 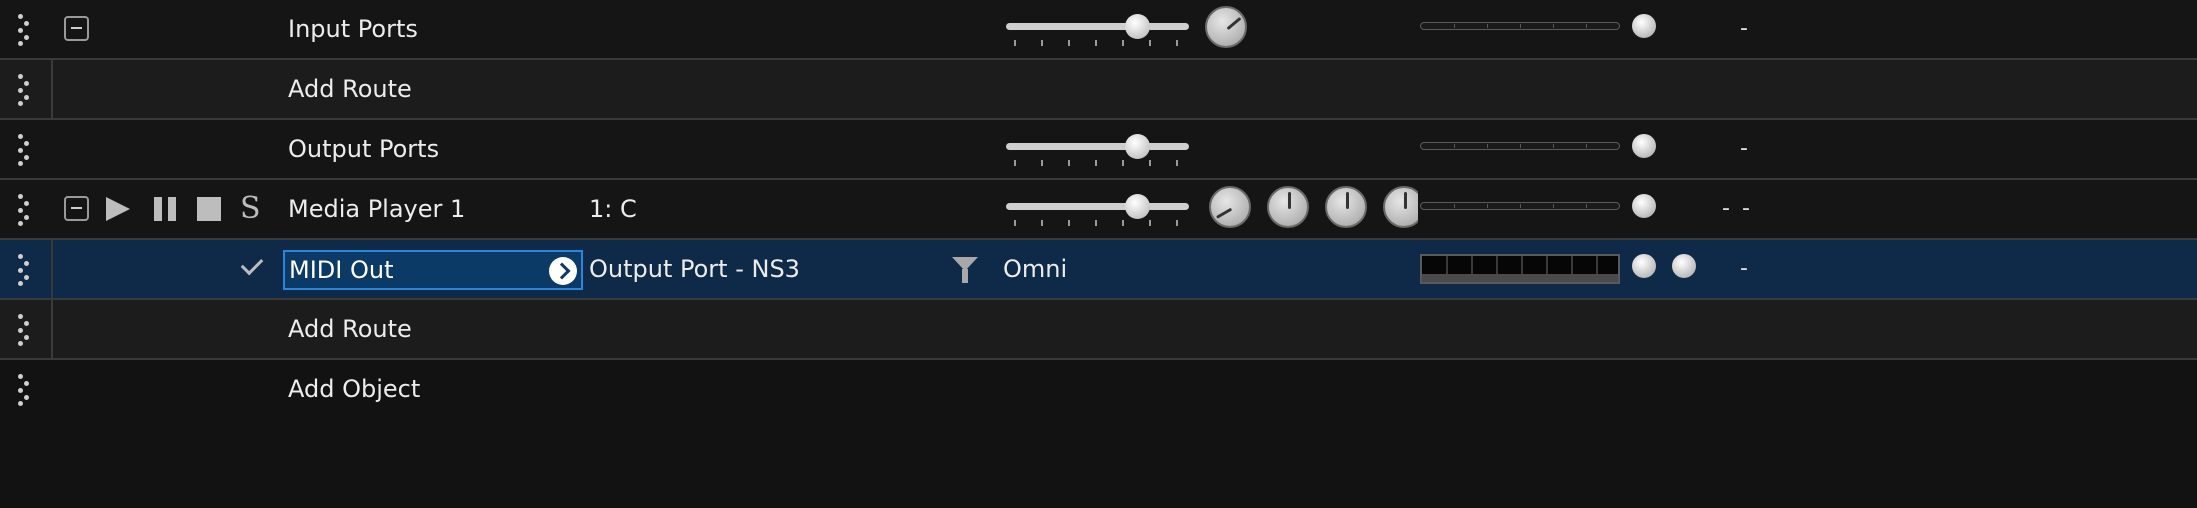 What do you see at coordinates (1098, 270) in the screenshot?
I see `row-midi-out: MIDI Out Output Port - NS3 Omni -` at bounding box center [1098, 270].